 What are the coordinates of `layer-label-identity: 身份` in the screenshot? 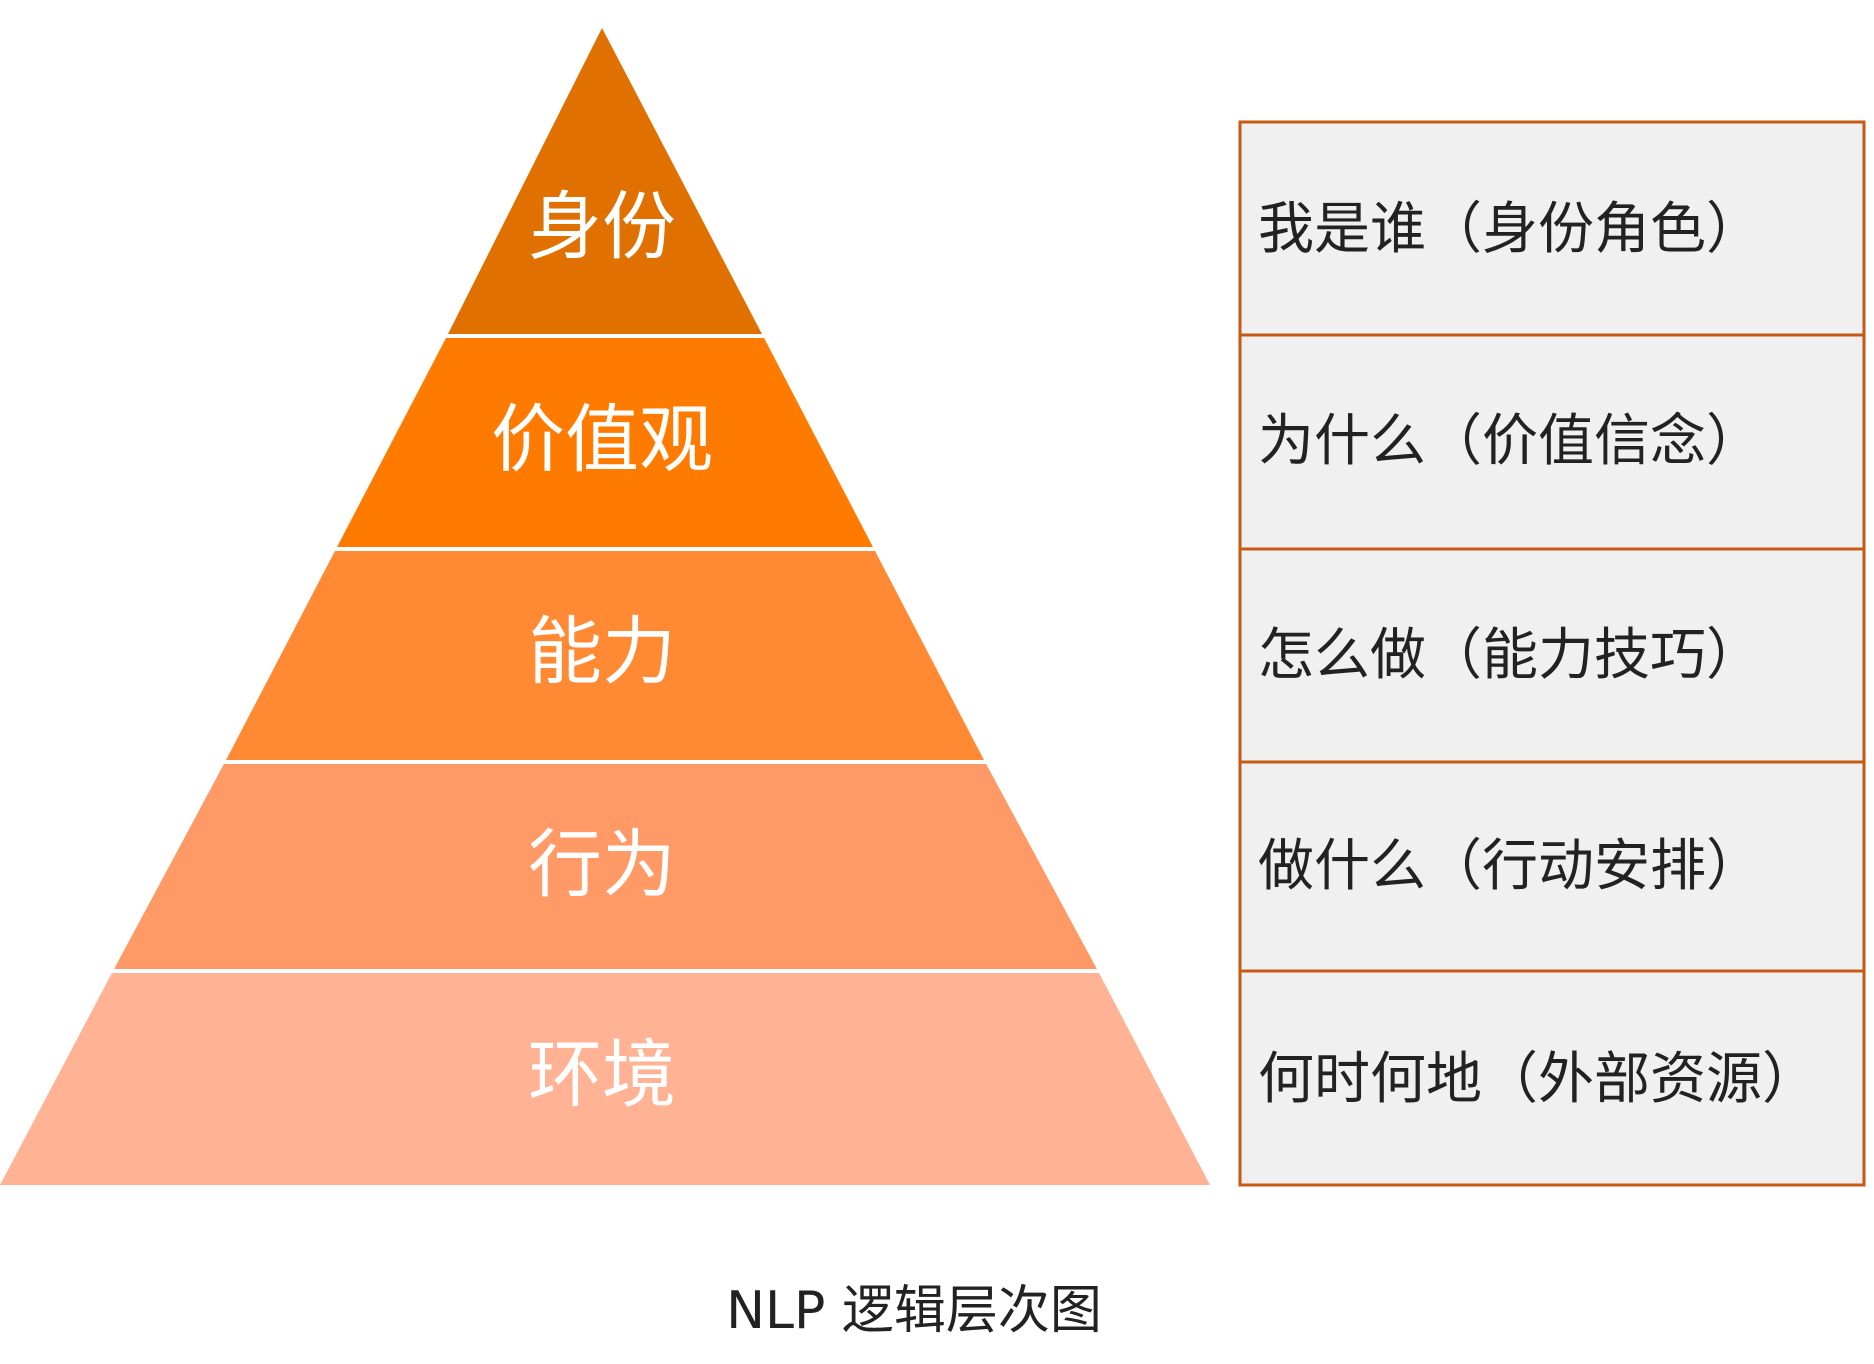 It's located at (602, 227).